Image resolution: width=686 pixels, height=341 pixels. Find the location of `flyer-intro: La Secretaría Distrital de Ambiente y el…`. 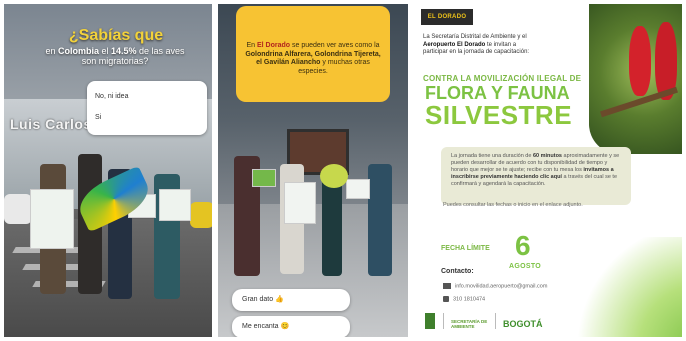

flyer-intro: La Secretaría Distrital de Ambiente y el… is located at coordinates (476, 44).